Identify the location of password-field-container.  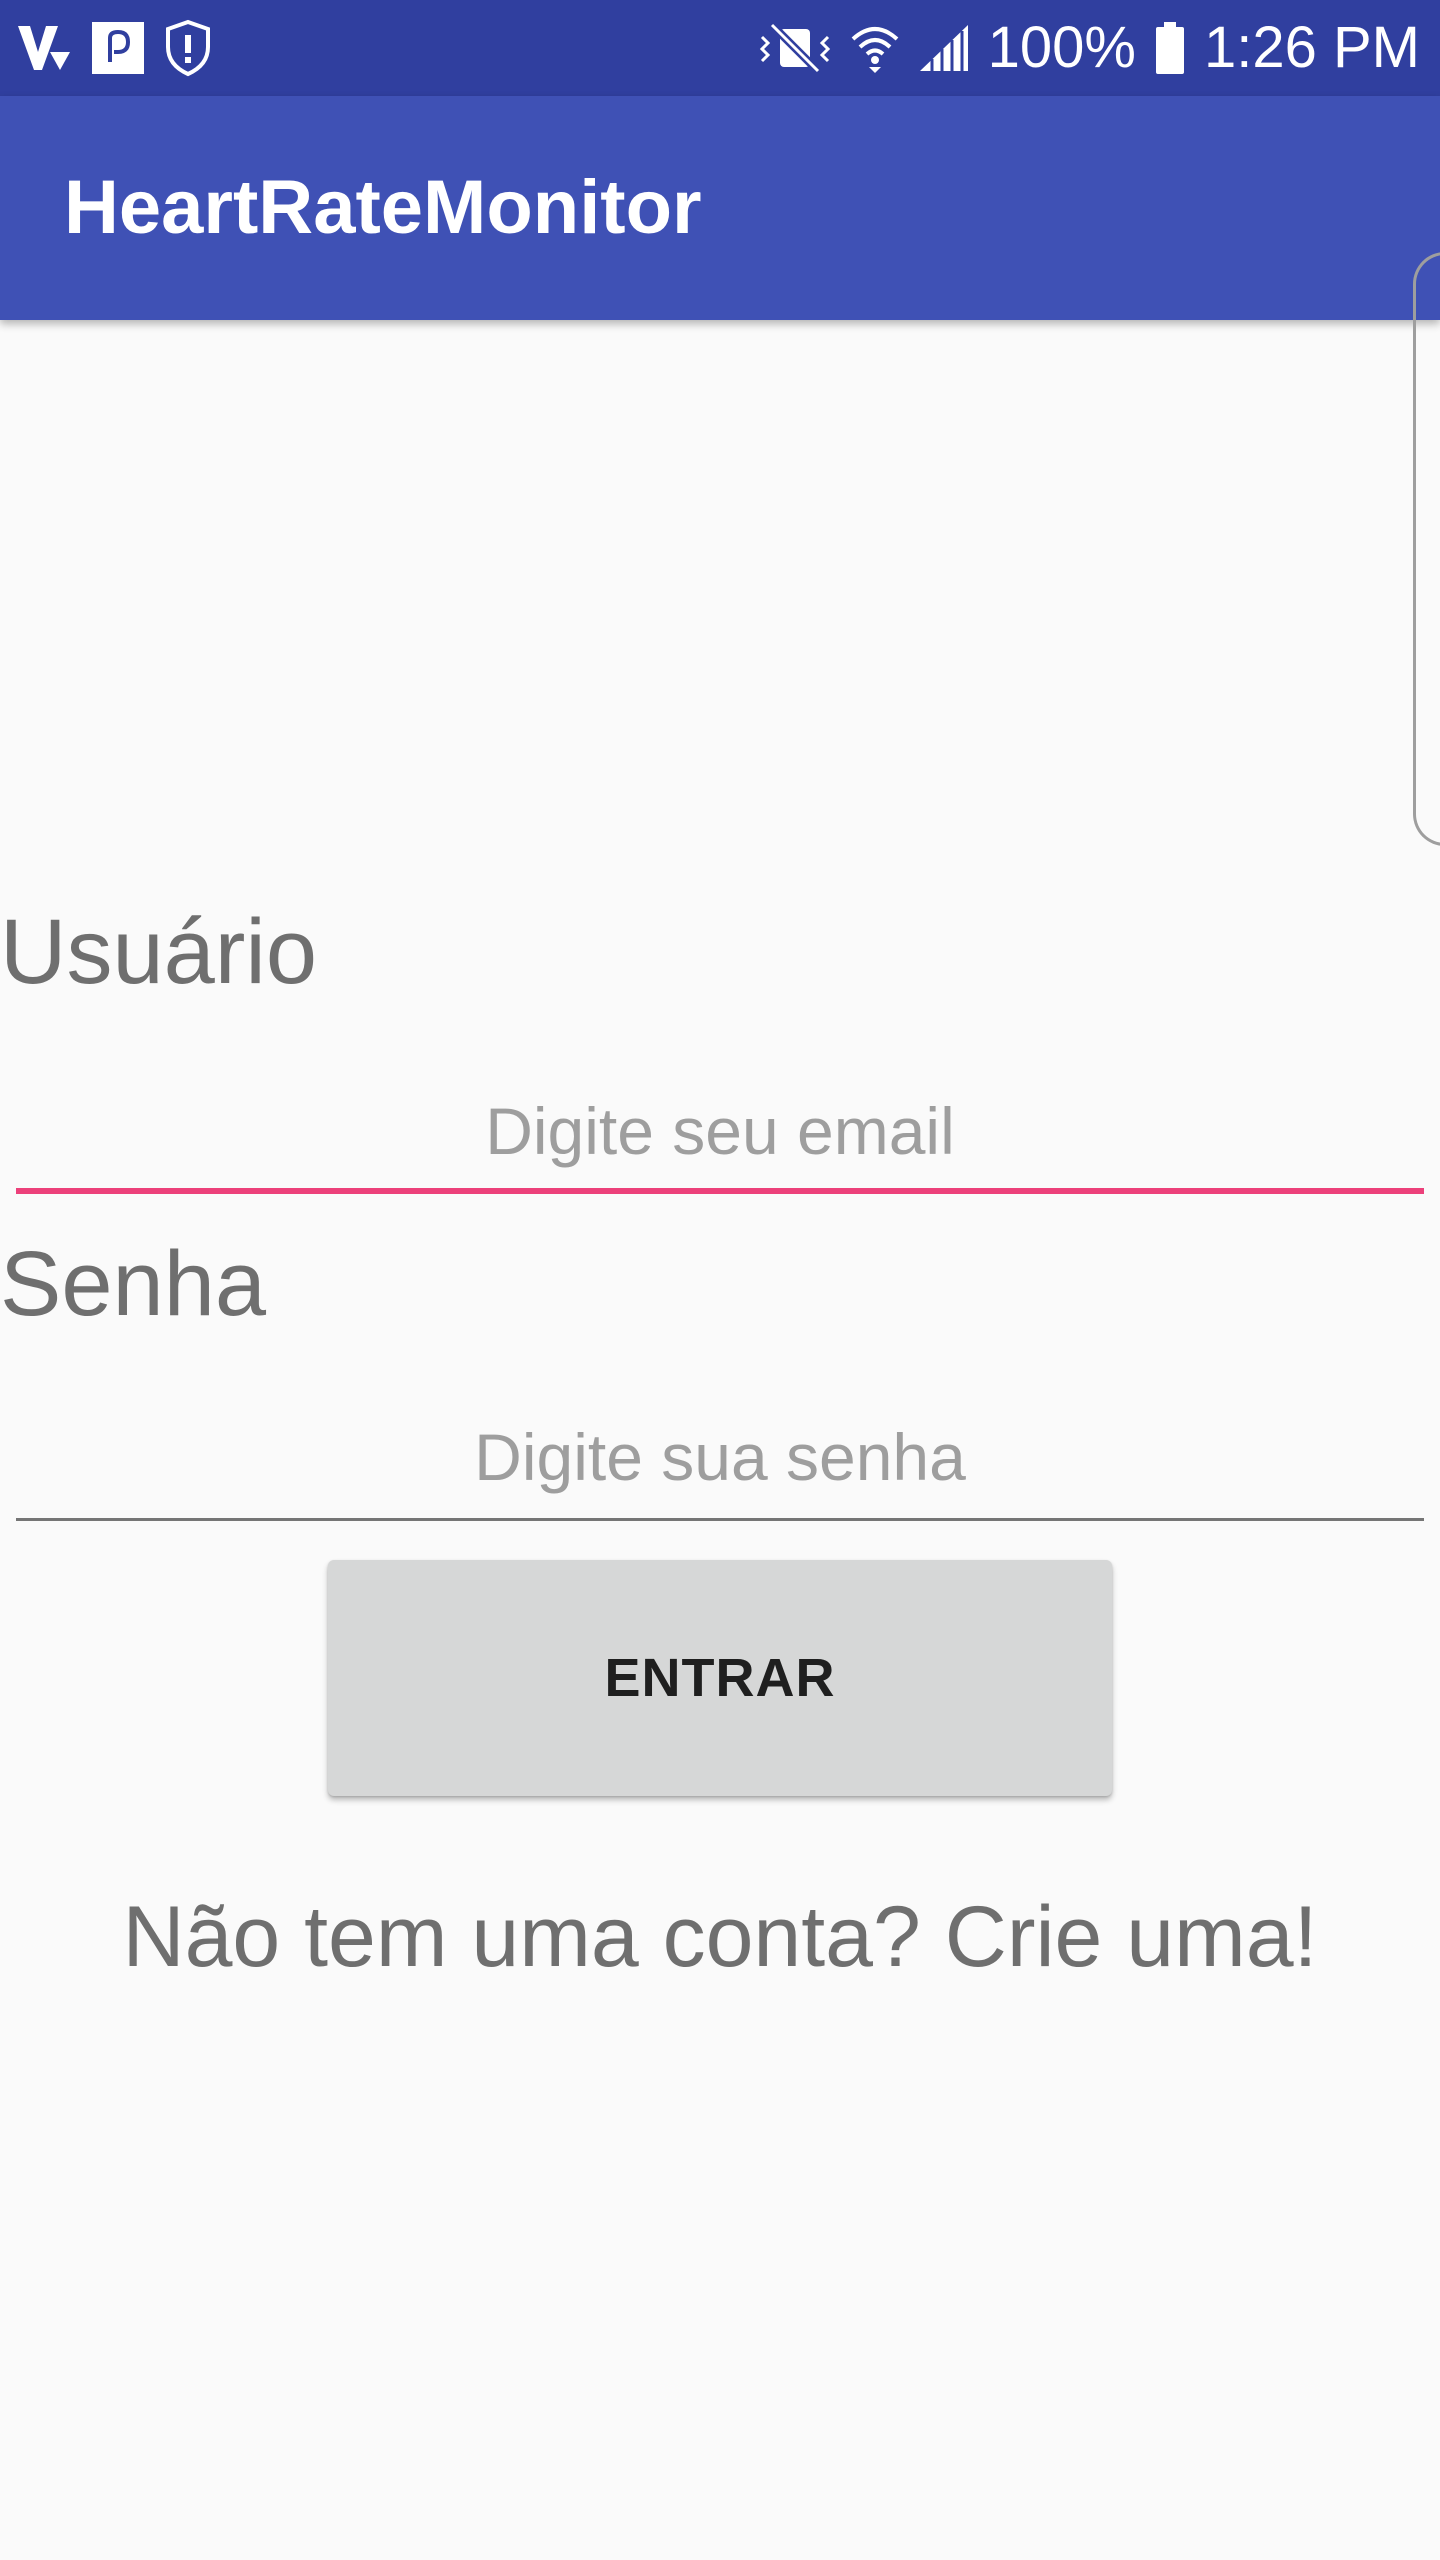
(720, 1460).